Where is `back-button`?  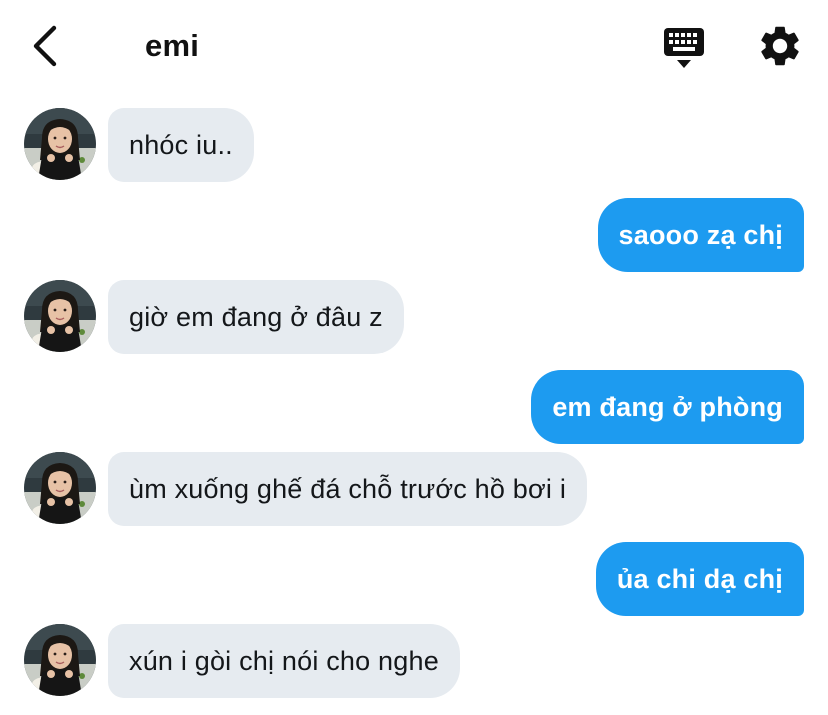 back-button is located at coordinates (44, 46).